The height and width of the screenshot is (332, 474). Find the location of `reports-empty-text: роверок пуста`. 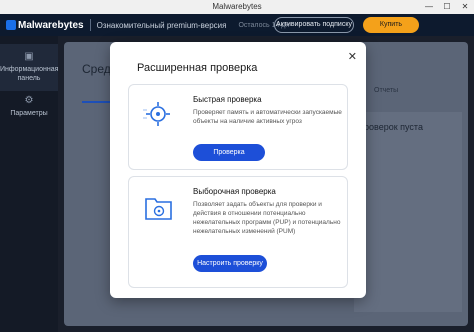

reports-empty-text: роверок пуста is located at coordinates (393, 127).